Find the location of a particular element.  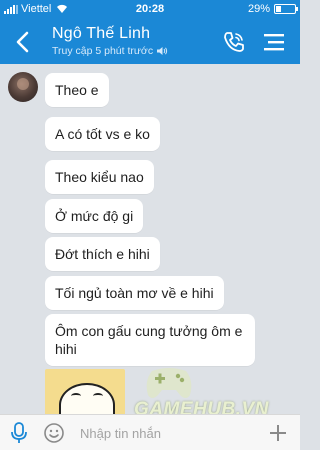

message-bubble: Tối ngủ toàn mơ về e hihi is located at coordinates (134, 293).